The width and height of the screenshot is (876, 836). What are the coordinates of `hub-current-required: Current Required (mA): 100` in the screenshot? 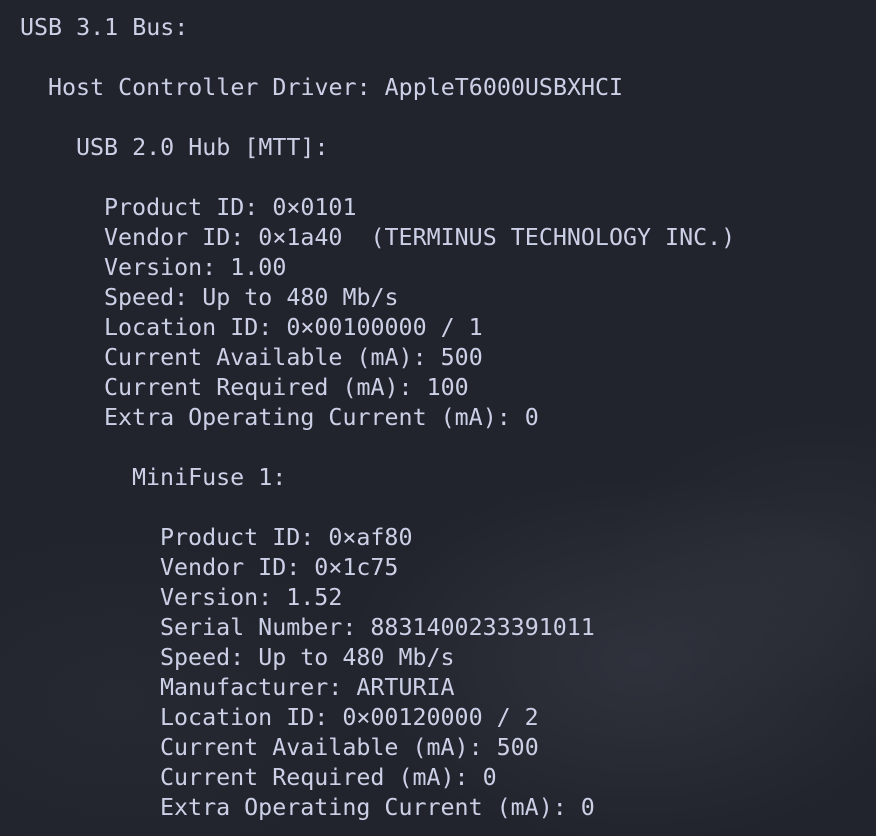 It's located at (286, 388).